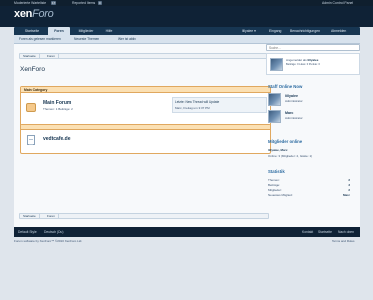 The height and width of the screenshot is (300, 373). Describe the element at coordinates (291, 96) in the screenshot. I see `staff-name: lillyalee` at that location.